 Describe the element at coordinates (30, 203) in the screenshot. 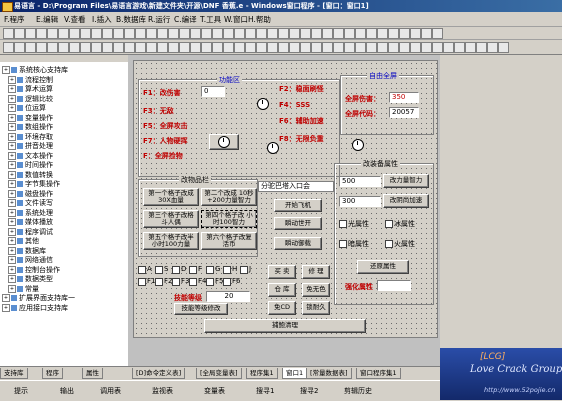

I see `tree-item: + 文件读写` at that location.